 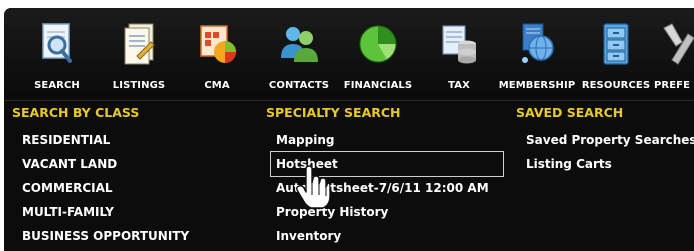 I want to click on toolbar-label: PREFE, so click(x=672, y=85).